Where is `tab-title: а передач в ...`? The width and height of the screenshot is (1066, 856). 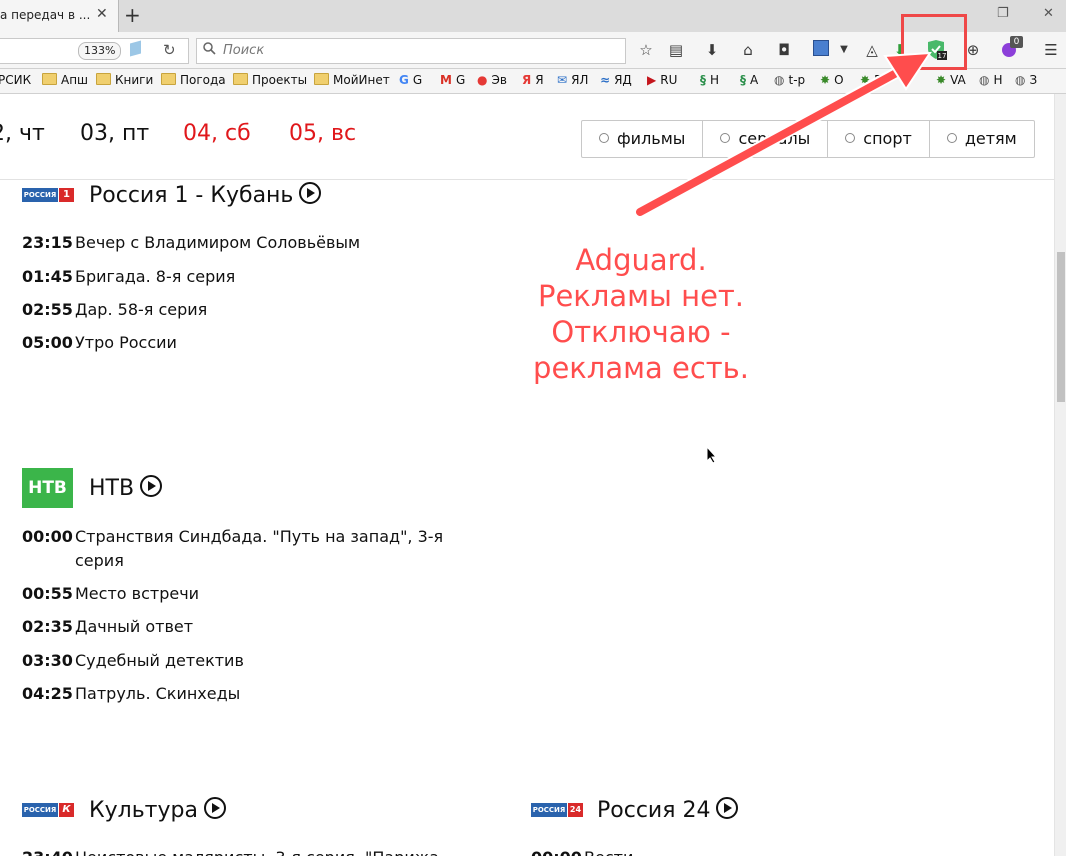
tab-title: а передач в ... is located at coordinates (45, 15).